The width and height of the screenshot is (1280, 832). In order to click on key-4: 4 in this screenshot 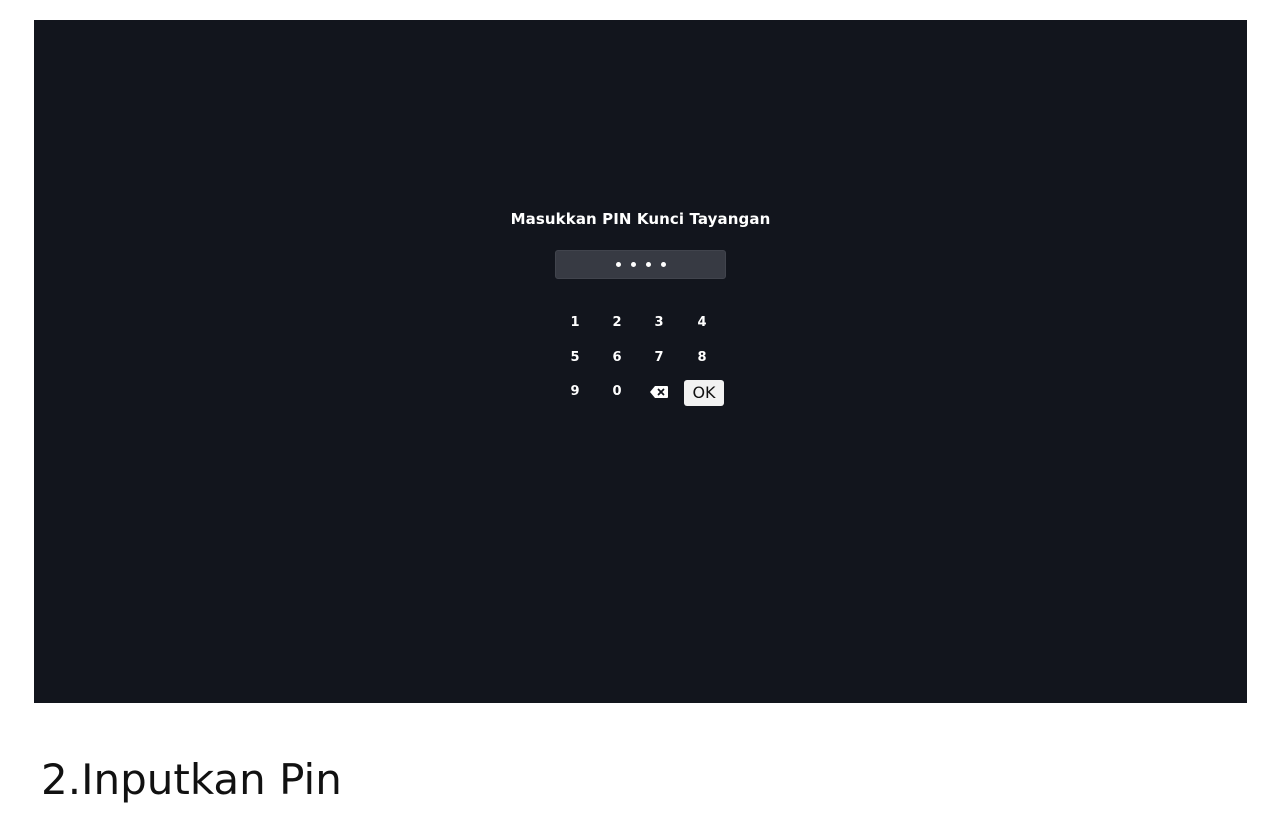, I will do `click(702, 323)`.